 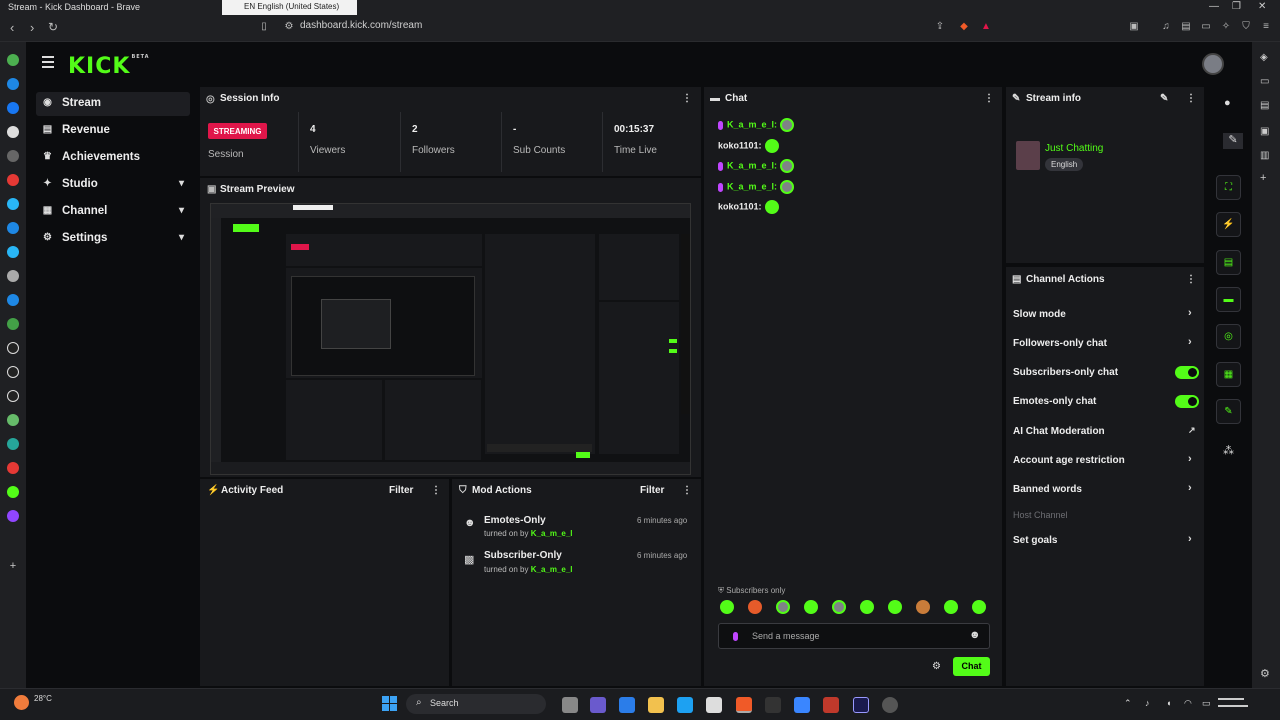 I want to click on volume-icon: ◖, so click(x=1168, y=703).